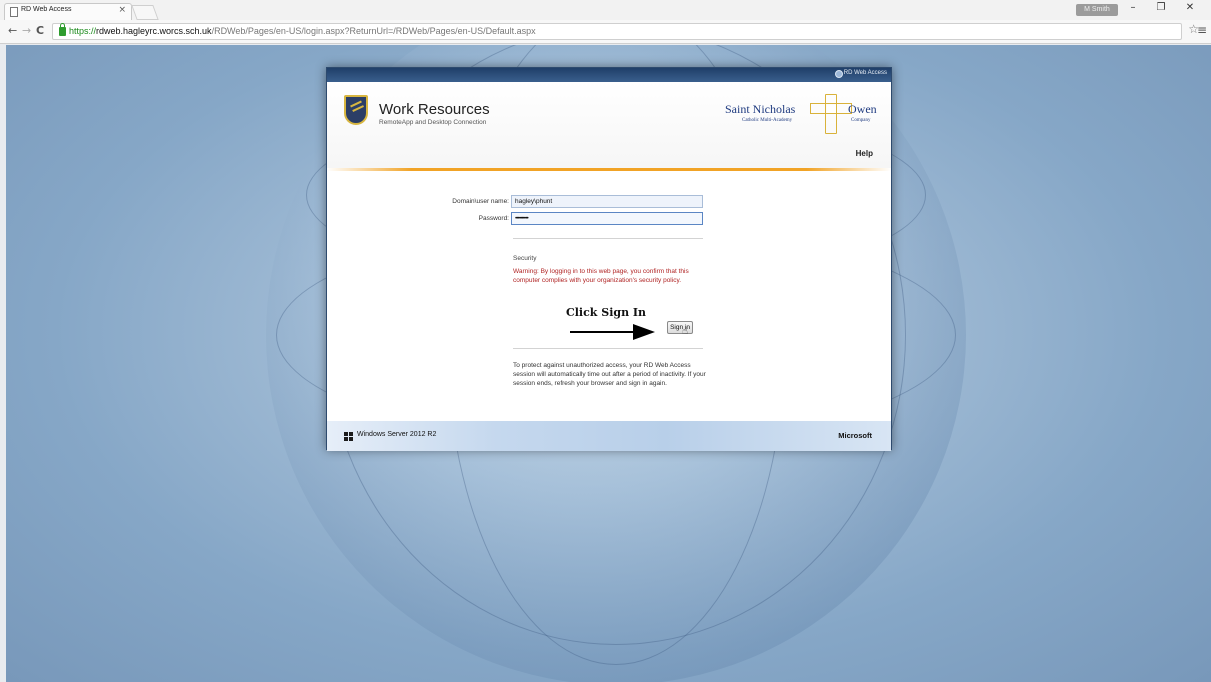 This screenshot has height=682, width=1211. I want to click on lock-icon, so click(62, 29).